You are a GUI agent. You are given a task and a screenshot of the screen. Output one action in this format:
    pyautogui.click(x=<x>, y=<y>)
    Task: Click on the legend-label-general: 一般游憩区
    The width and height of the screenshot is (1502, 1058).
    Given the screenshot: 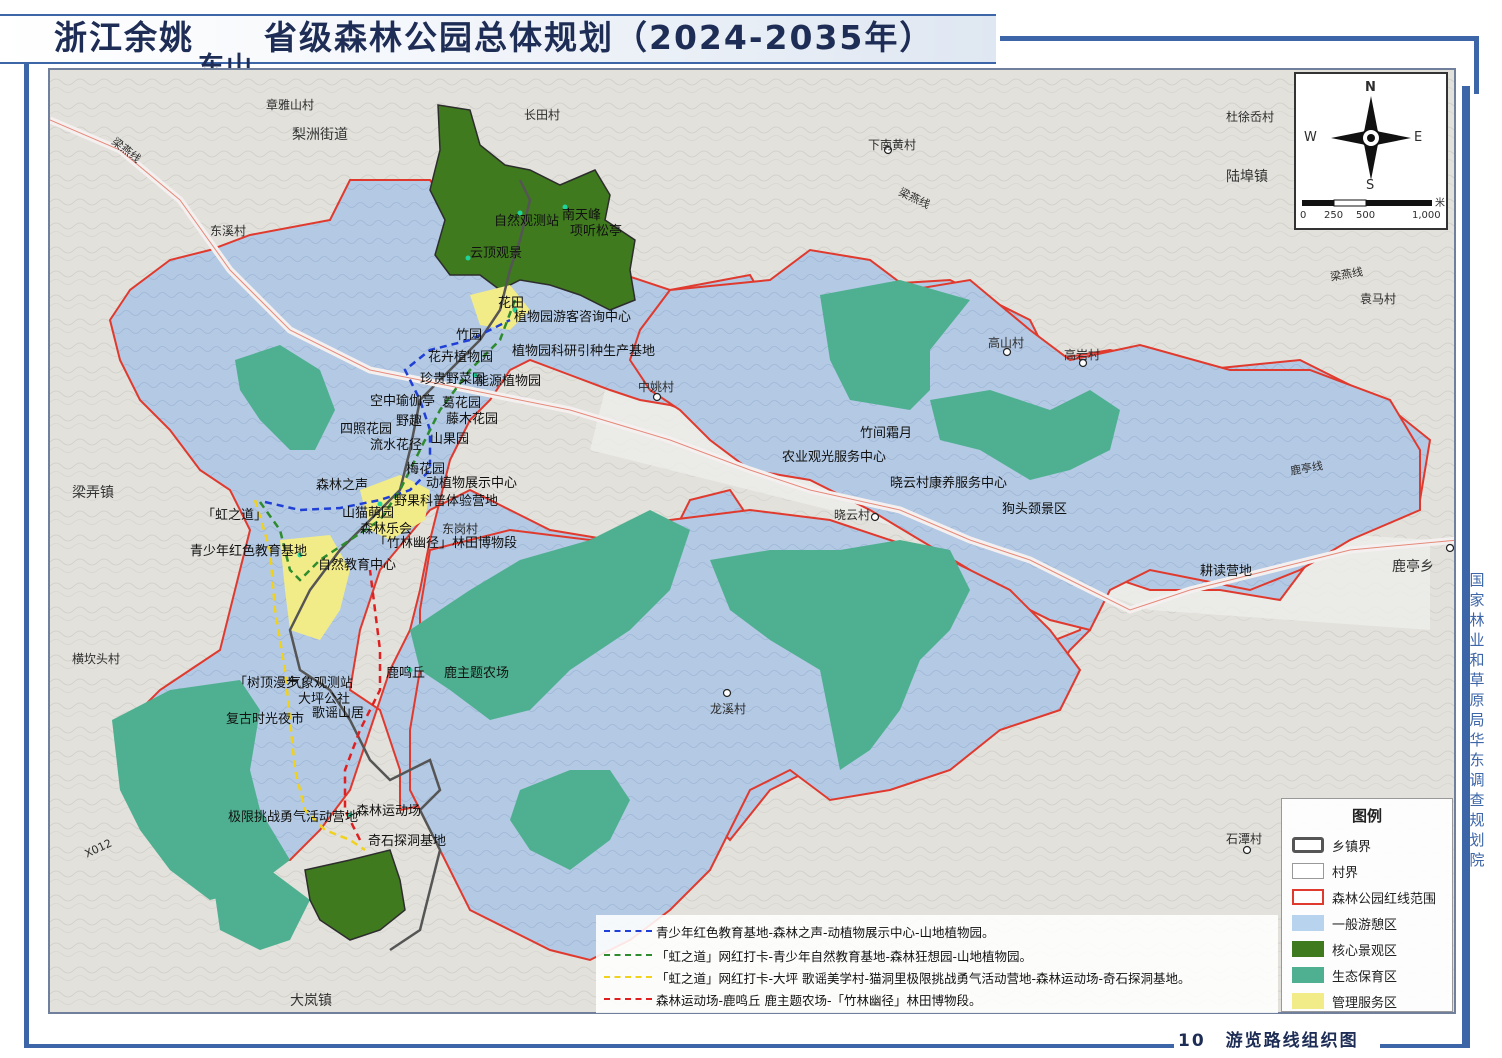 What is the action you would take?
    pyautogui.click(x=1365, y=925)
    